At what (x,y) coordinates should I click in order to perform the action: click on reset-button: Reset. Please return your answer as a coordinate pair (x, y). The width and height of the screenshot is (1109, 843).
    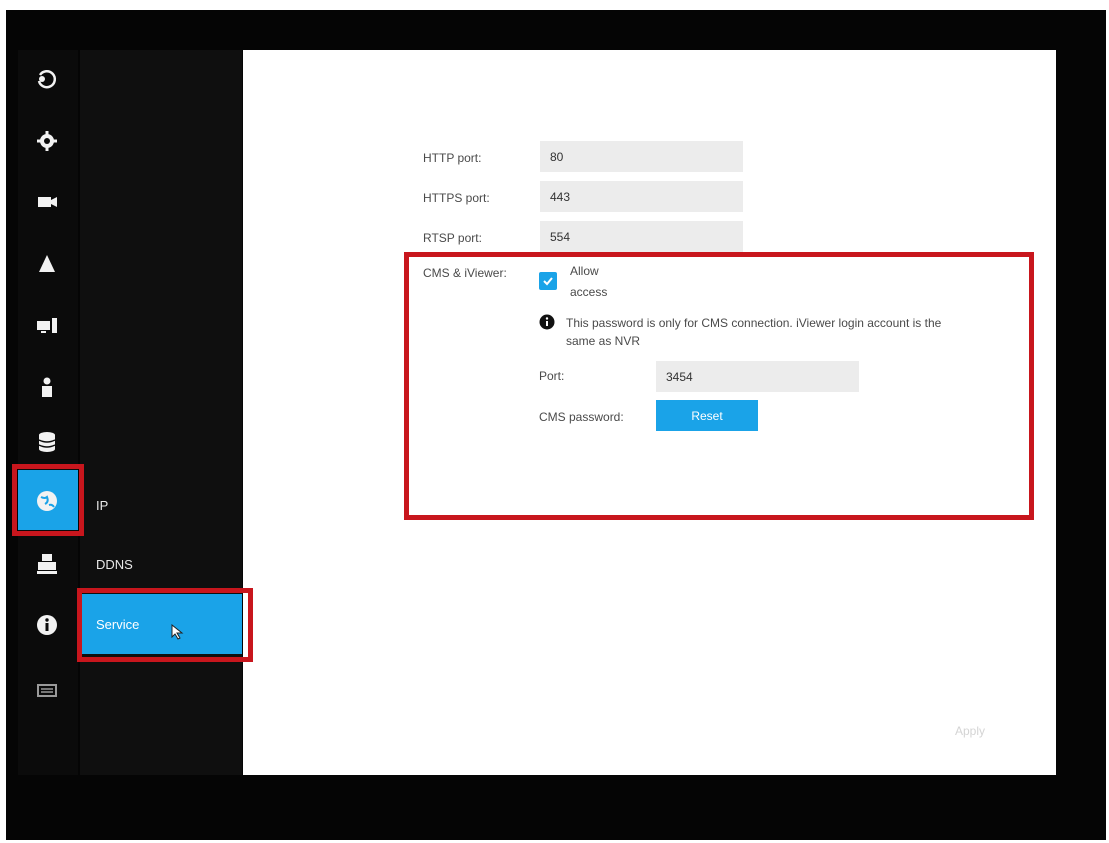
    Looking at the image, I should click on (707, 415).